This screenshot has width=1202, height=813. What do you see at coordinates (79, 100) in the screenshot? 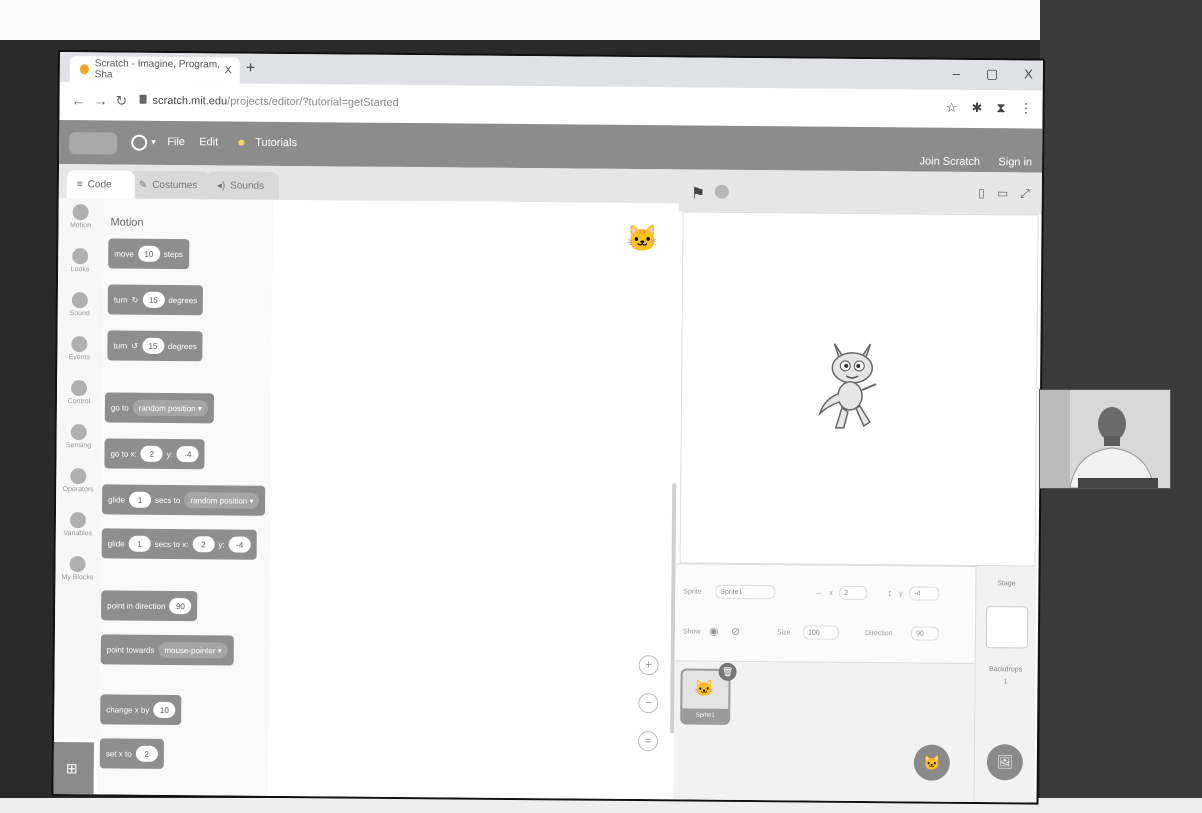
I see `back-arrow-icon: ←` at bounding box center [79, 100].